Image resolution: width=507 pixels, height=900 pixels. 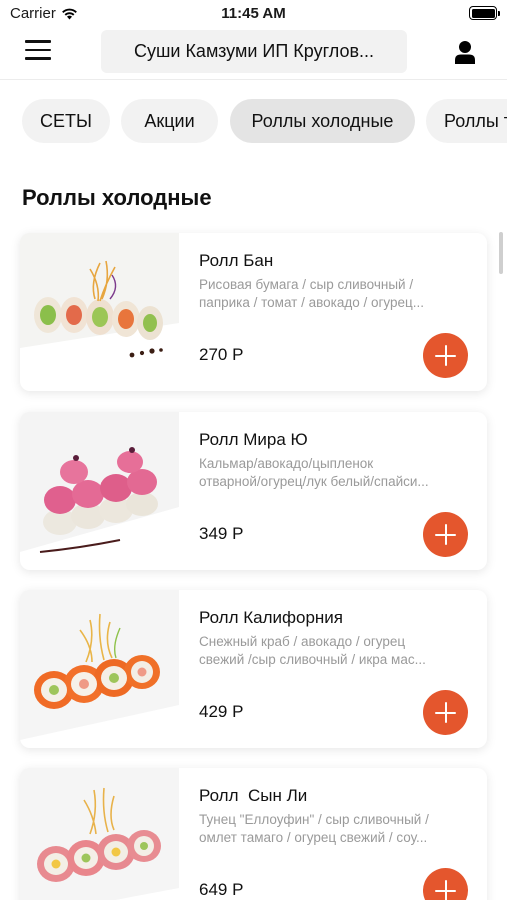 I want to click on category-tabs: СЕТЫ Акции Роллы холодные Роллы т, so click(x=253, y=120).